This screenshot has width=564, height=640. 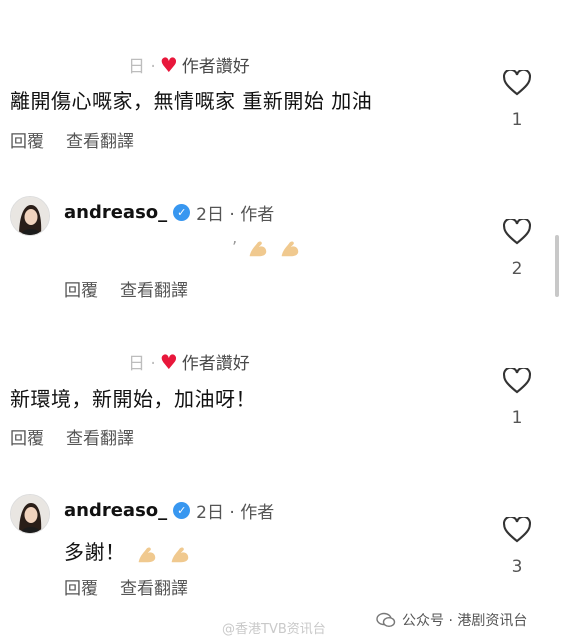 What do you see at coordinates (517, 567) in the screenshot?
I see `like-count: 3` at bounding box center [517, 567].